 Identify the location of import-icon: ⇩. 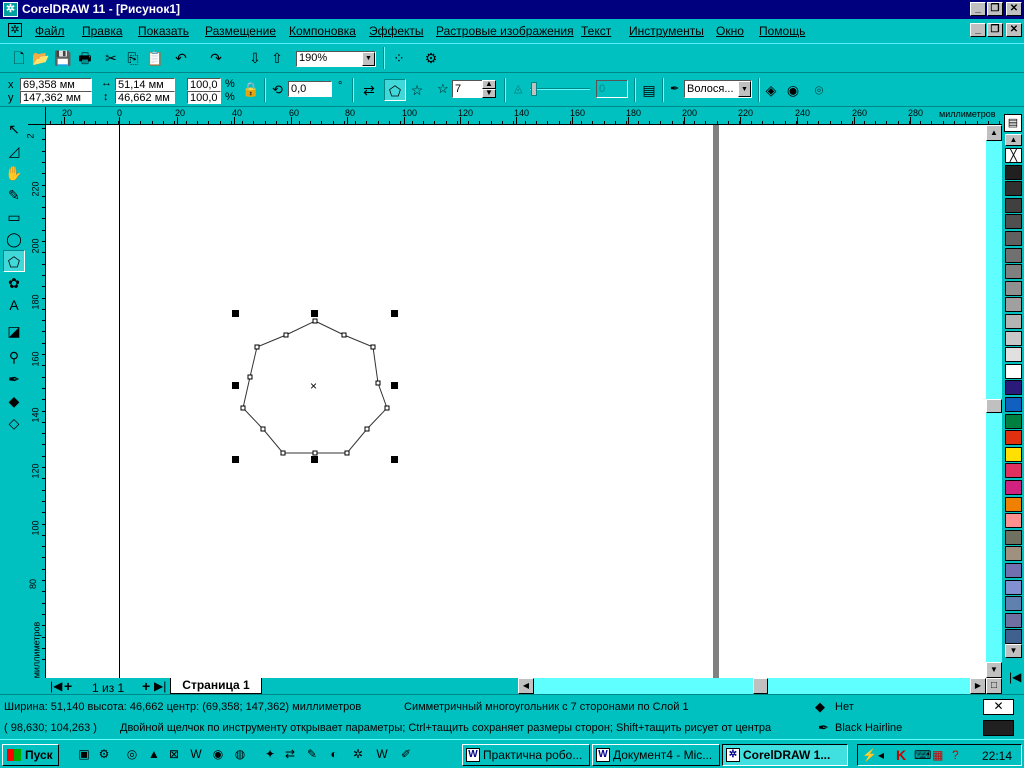
(255, 58).